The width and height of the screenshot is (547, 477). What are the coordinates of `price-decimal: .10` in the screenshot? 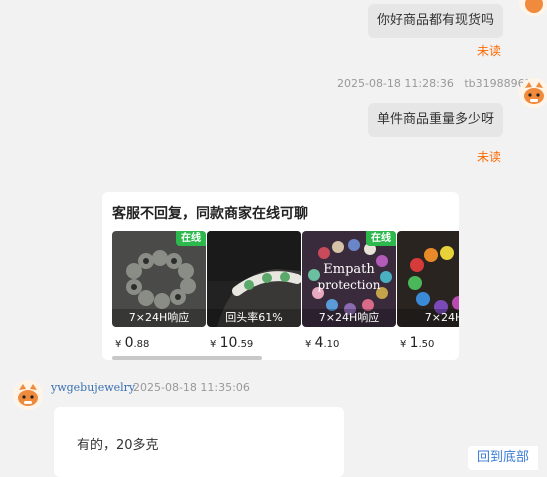 It's located at (331, 344).